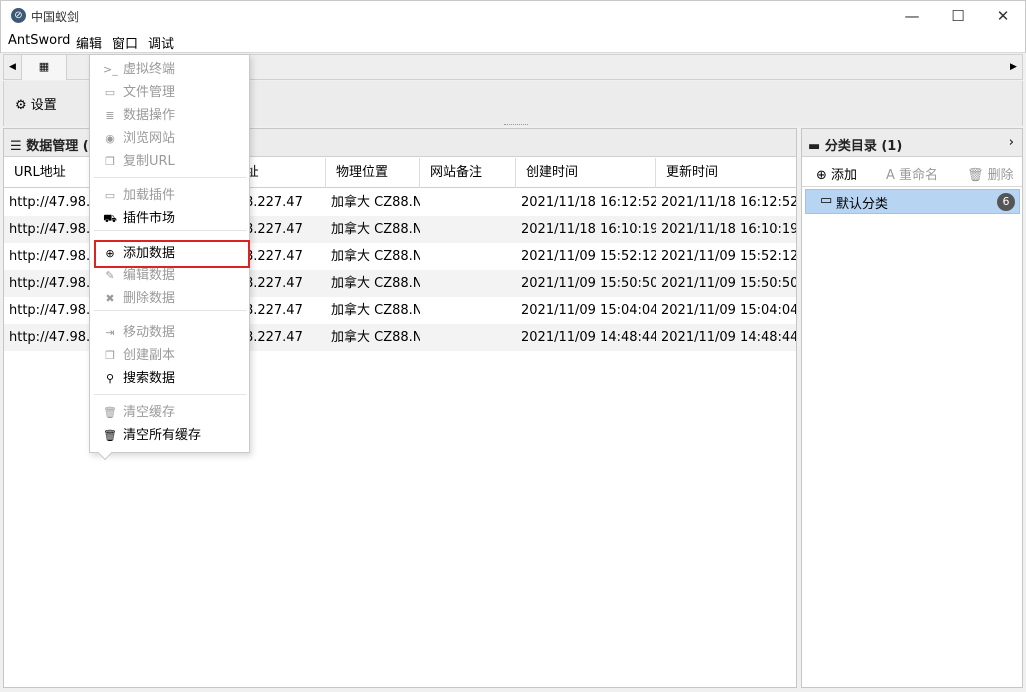 The width and height of the screenshot is (1026, 692). Describe the element at coordinates (814, 146) in the screenshot. I see `folder-icon: ▬` at that location.